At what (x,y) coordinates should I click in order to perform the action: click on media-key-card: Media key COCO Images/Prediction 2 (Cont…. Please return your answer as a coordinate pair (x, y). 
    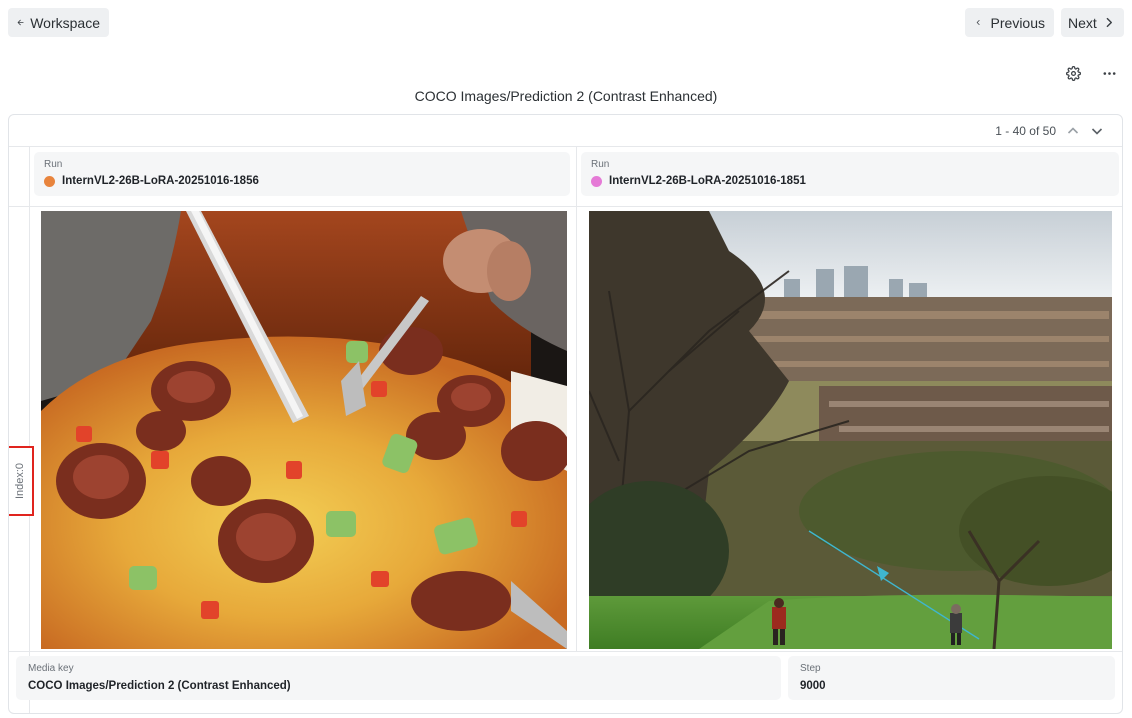
    Looking at the image, I should click on (398, 678).